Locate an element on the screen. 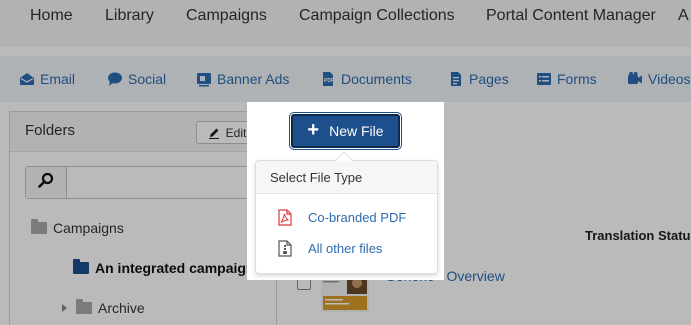  popover-title: Select File Type is located at coordinates (316, 177).